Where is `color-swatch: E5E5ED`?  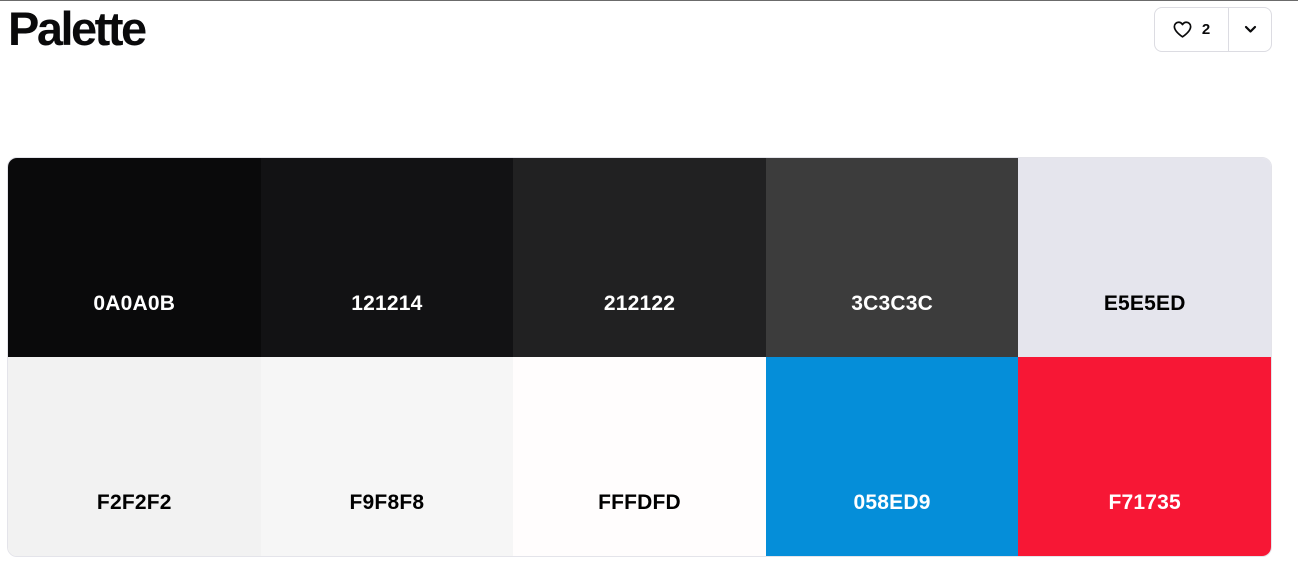
color-swatch: E5E5ED is located at coordinates (1144, 257).